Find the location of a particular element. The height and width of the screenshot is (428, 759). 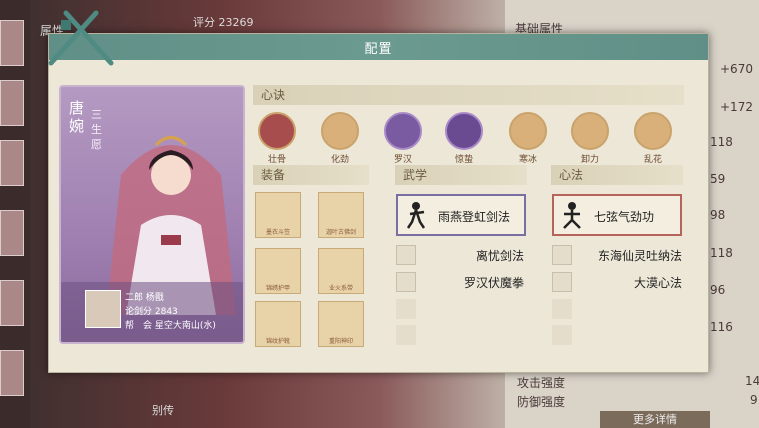

equip-label: 锦绣护甲 is located at coordinates (277, 288).